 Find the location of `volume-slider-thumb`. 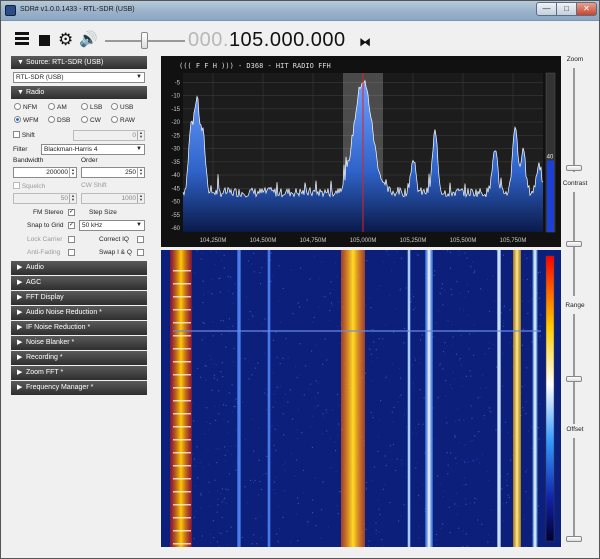

volume-slider-thumb is located at coordinates (144, 40).